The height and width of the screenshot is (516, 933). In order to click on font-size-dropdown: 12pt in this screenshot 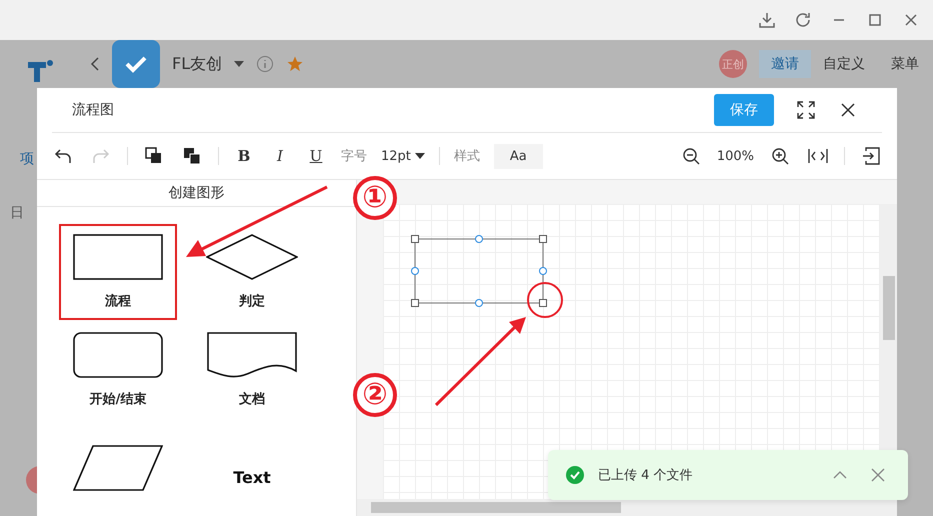, I will do `click(403, 156)`.